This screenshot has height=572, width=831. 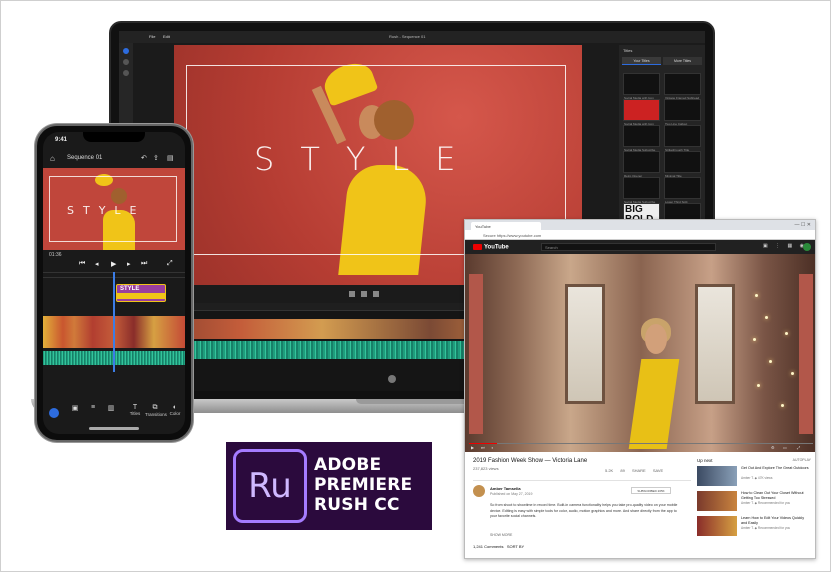 I want to click on tracks-icon: ≡, so click(x=93, y=407).